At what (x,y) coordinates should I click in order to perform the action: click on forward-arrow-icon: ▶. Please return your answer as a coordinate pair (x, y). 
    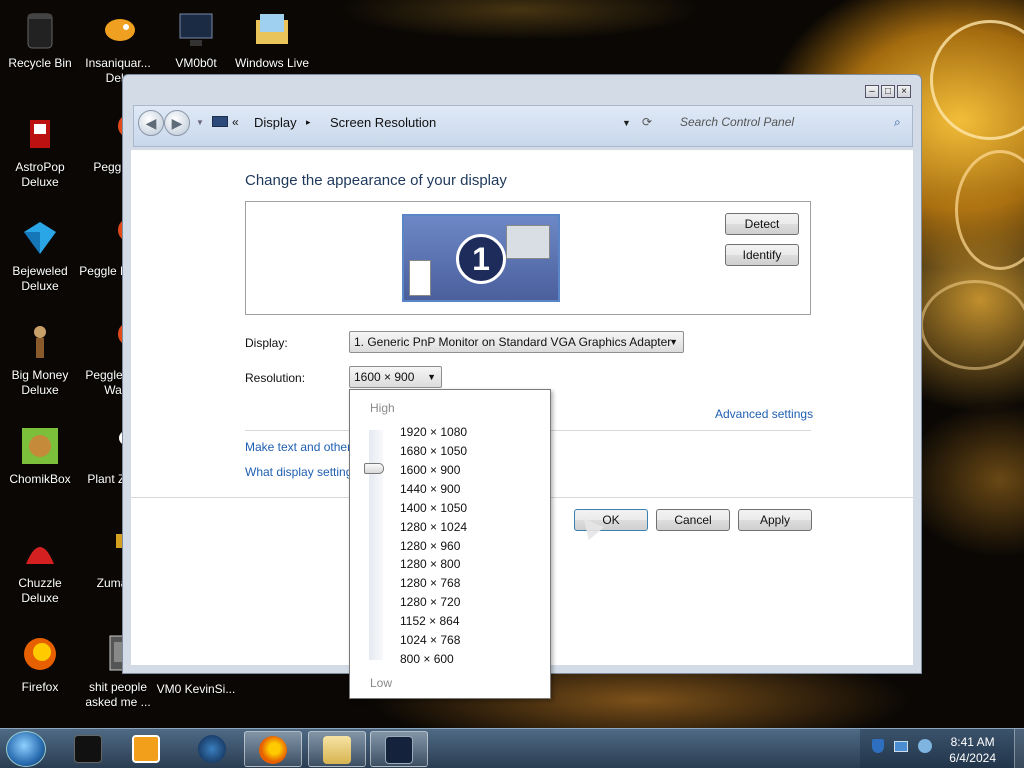
    Looking at the image, I should click on (177, 123).